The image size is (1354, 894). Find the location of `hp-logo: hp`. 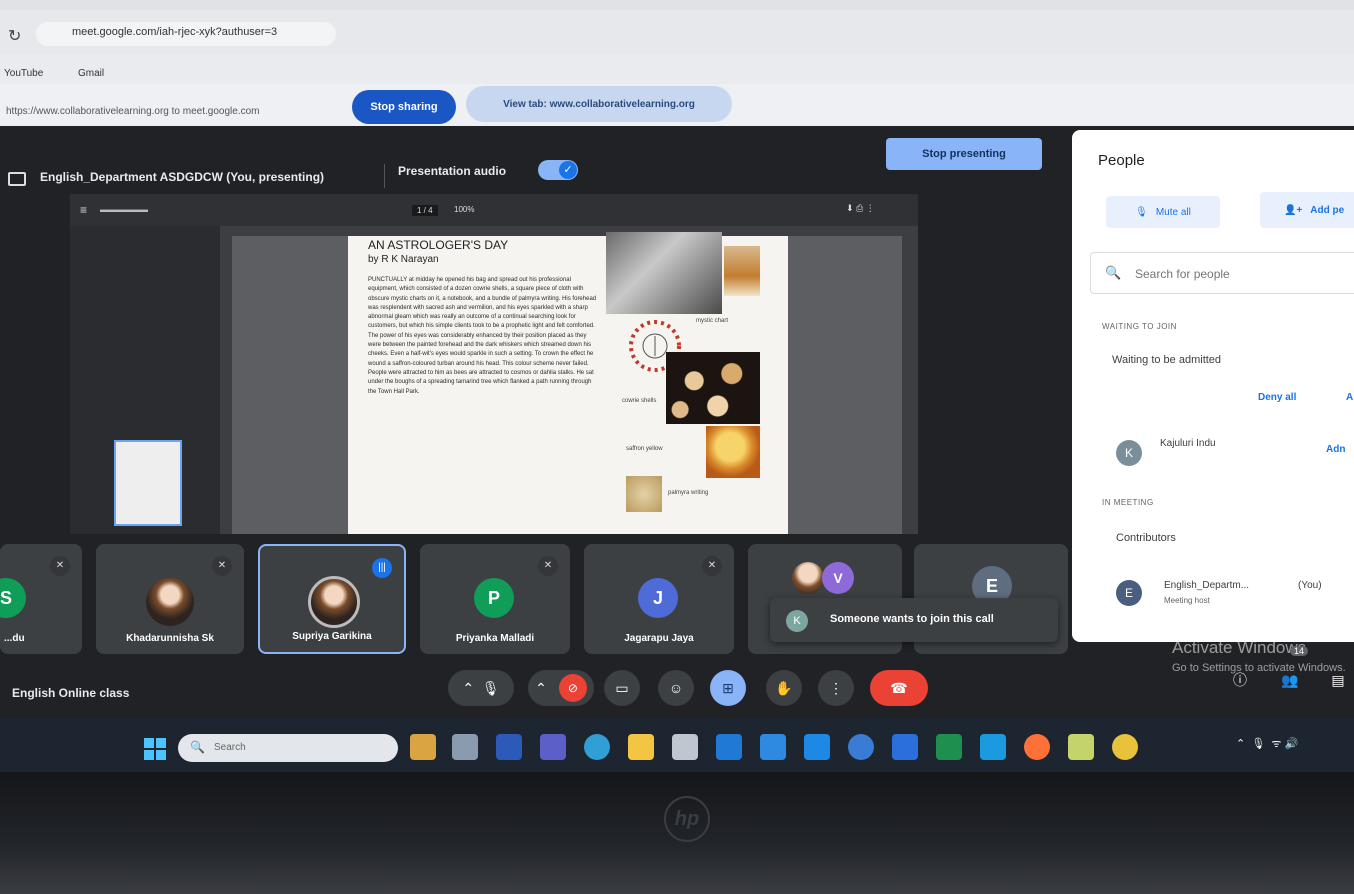

hp-logo: hp is located at coordinates (687, 819).